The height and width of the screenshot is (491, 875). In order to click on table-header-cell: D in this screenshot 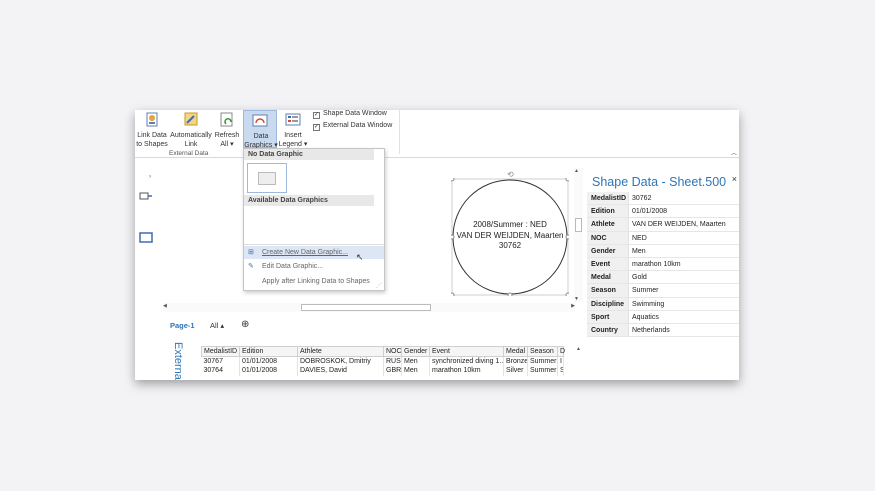, I will do `click(561, 351)`.